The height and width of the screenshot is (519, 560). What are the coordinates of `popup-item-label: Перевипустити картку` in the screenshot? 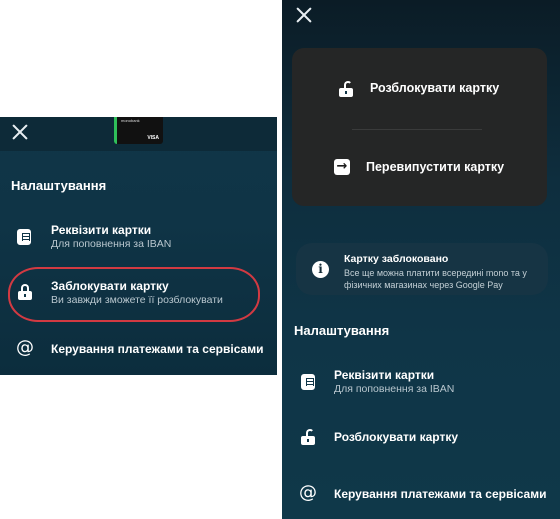 It's located at (435, 167).